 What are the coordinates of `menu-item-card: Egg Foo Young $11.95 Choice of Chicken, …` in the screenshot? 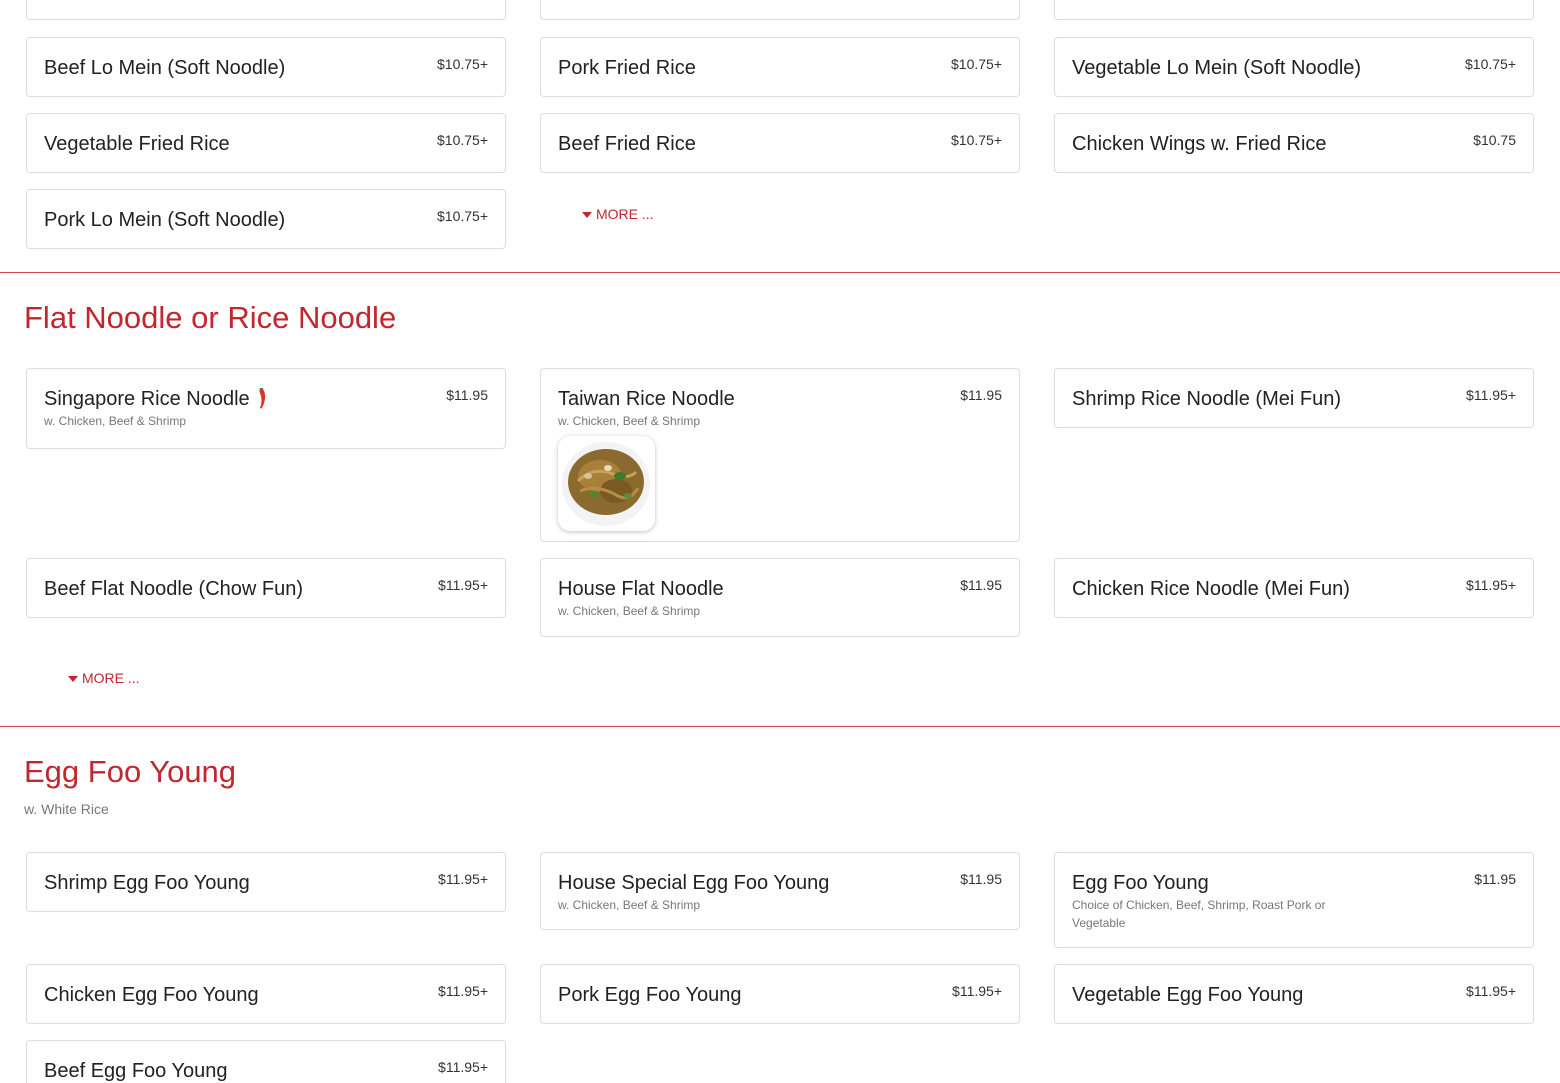 It's located at (1294, 900).